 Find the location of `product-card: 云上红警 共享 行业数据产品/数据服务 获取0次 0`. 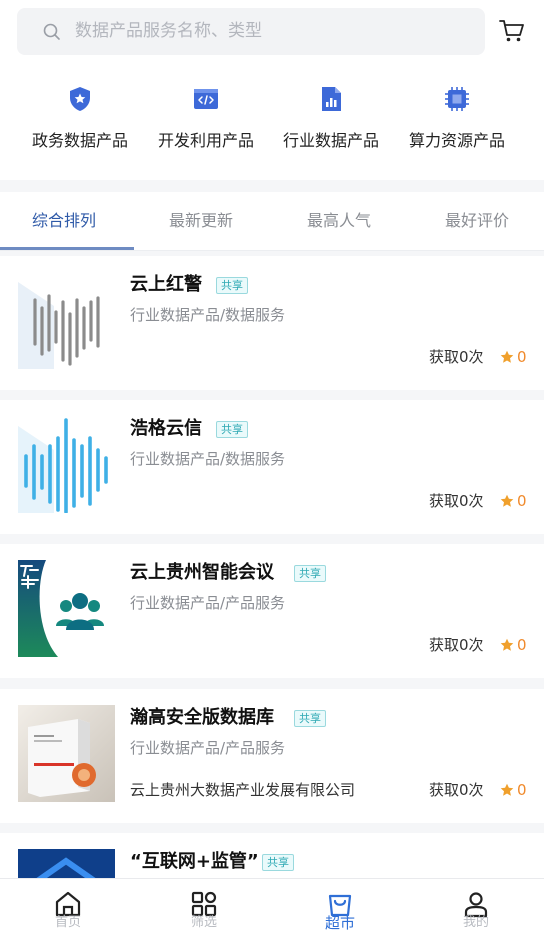

product-card: 云上红警 共享 行业数据产品/数据服务 获取0次 0 is located at coordinates (272, 323).